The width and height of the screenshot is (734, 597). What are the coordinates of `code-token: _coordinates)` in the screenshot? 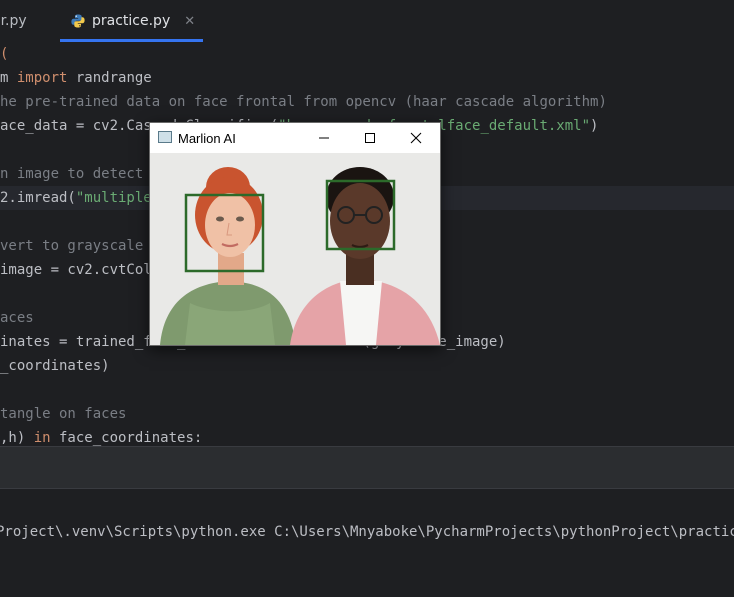 It's located at (55, 366).